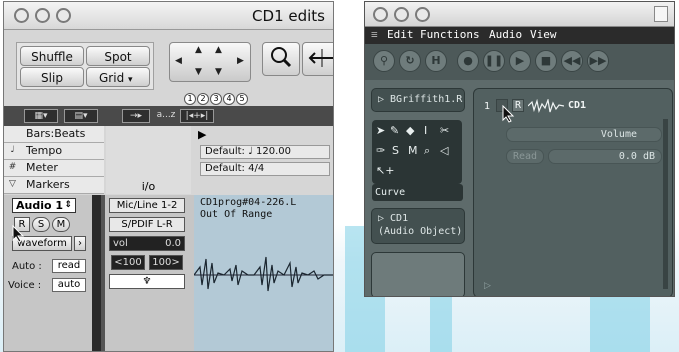 The image size is (679, 352). I want to click on volume-value-field: 0.0 dB, so click(605, 156).